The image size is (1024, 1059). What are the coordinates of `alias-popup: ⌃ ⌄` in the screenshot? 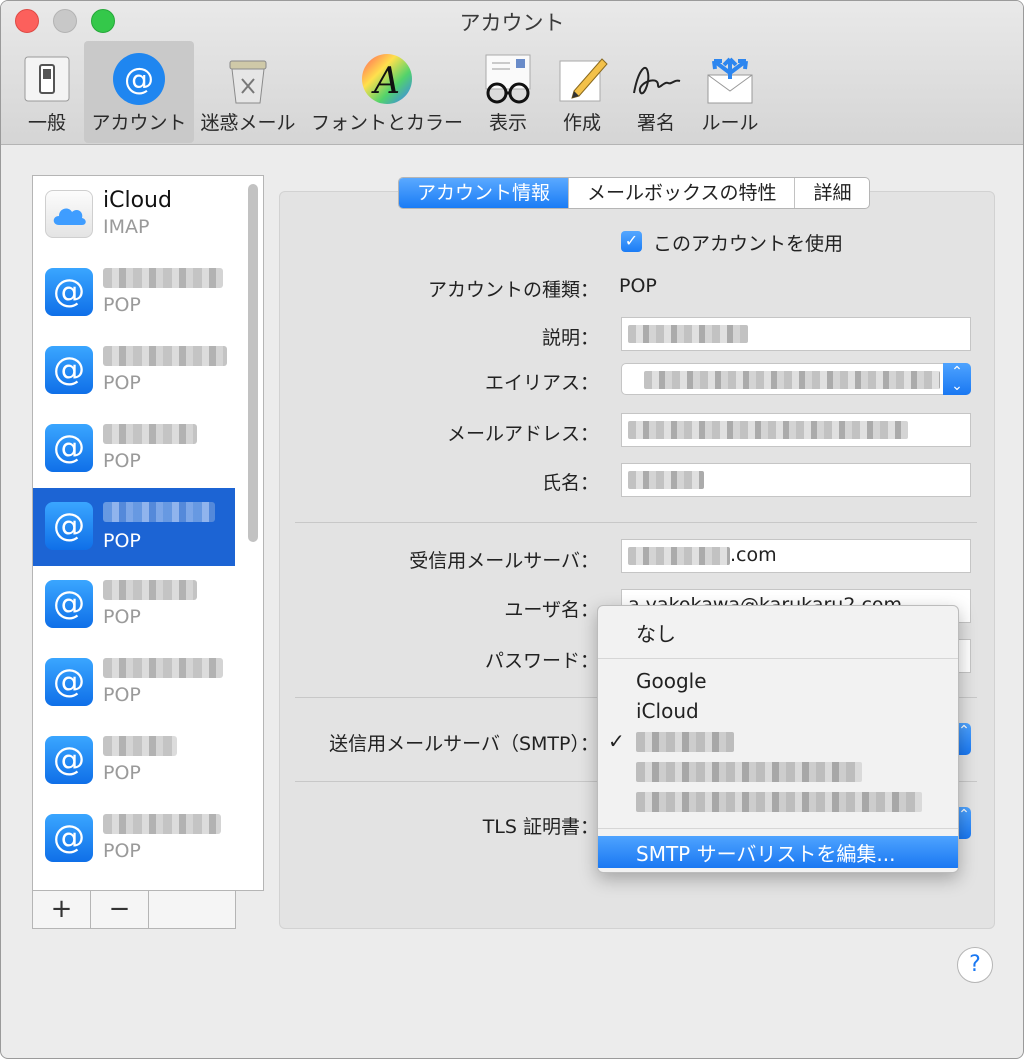 It's located at (796, 379).